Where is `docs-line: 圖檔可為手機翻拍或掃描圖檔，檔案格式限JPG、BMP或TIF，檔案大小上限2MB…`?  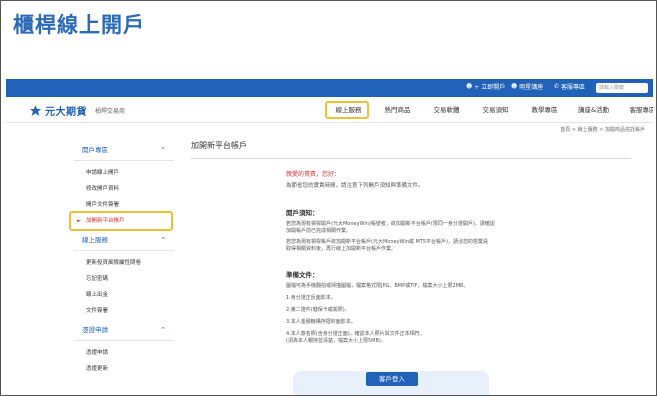
docs-line: 圖檔可為手機翻拍或掃描圖檔，檔案格式限JPG、BMP或TIF，檔案大小上限2MB… is located at coordinates (377, 286).